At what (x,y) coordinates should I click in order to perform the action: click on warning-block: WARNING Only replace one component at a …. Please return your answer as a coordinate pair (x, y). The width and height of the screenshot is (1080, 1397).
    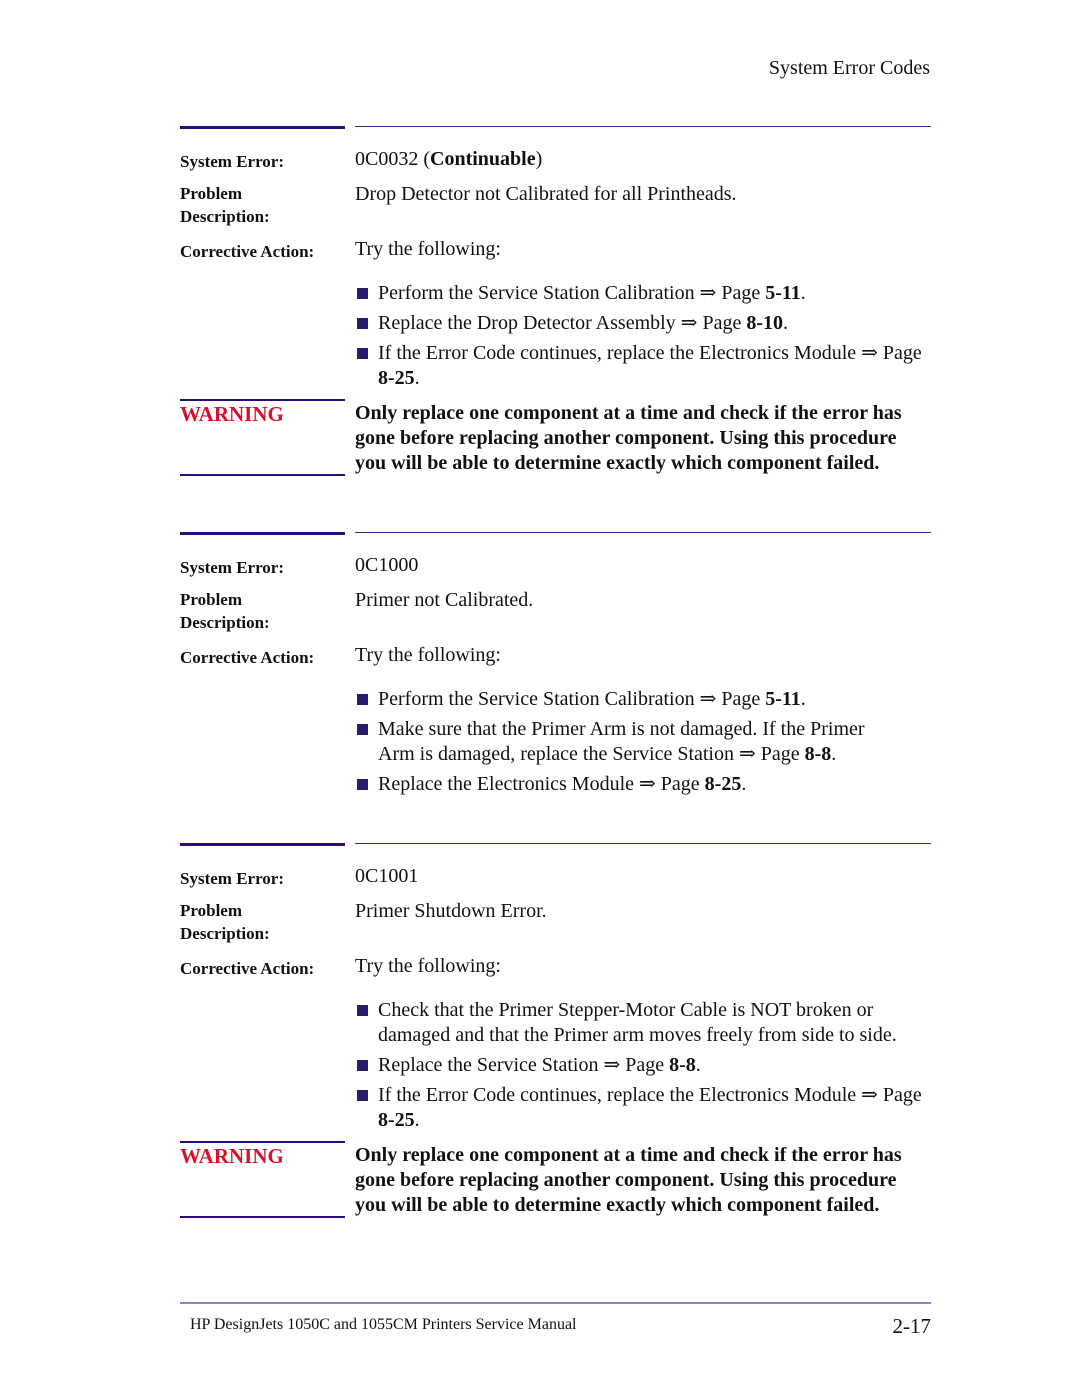
    Looking at the image, I should click on (555, 438).